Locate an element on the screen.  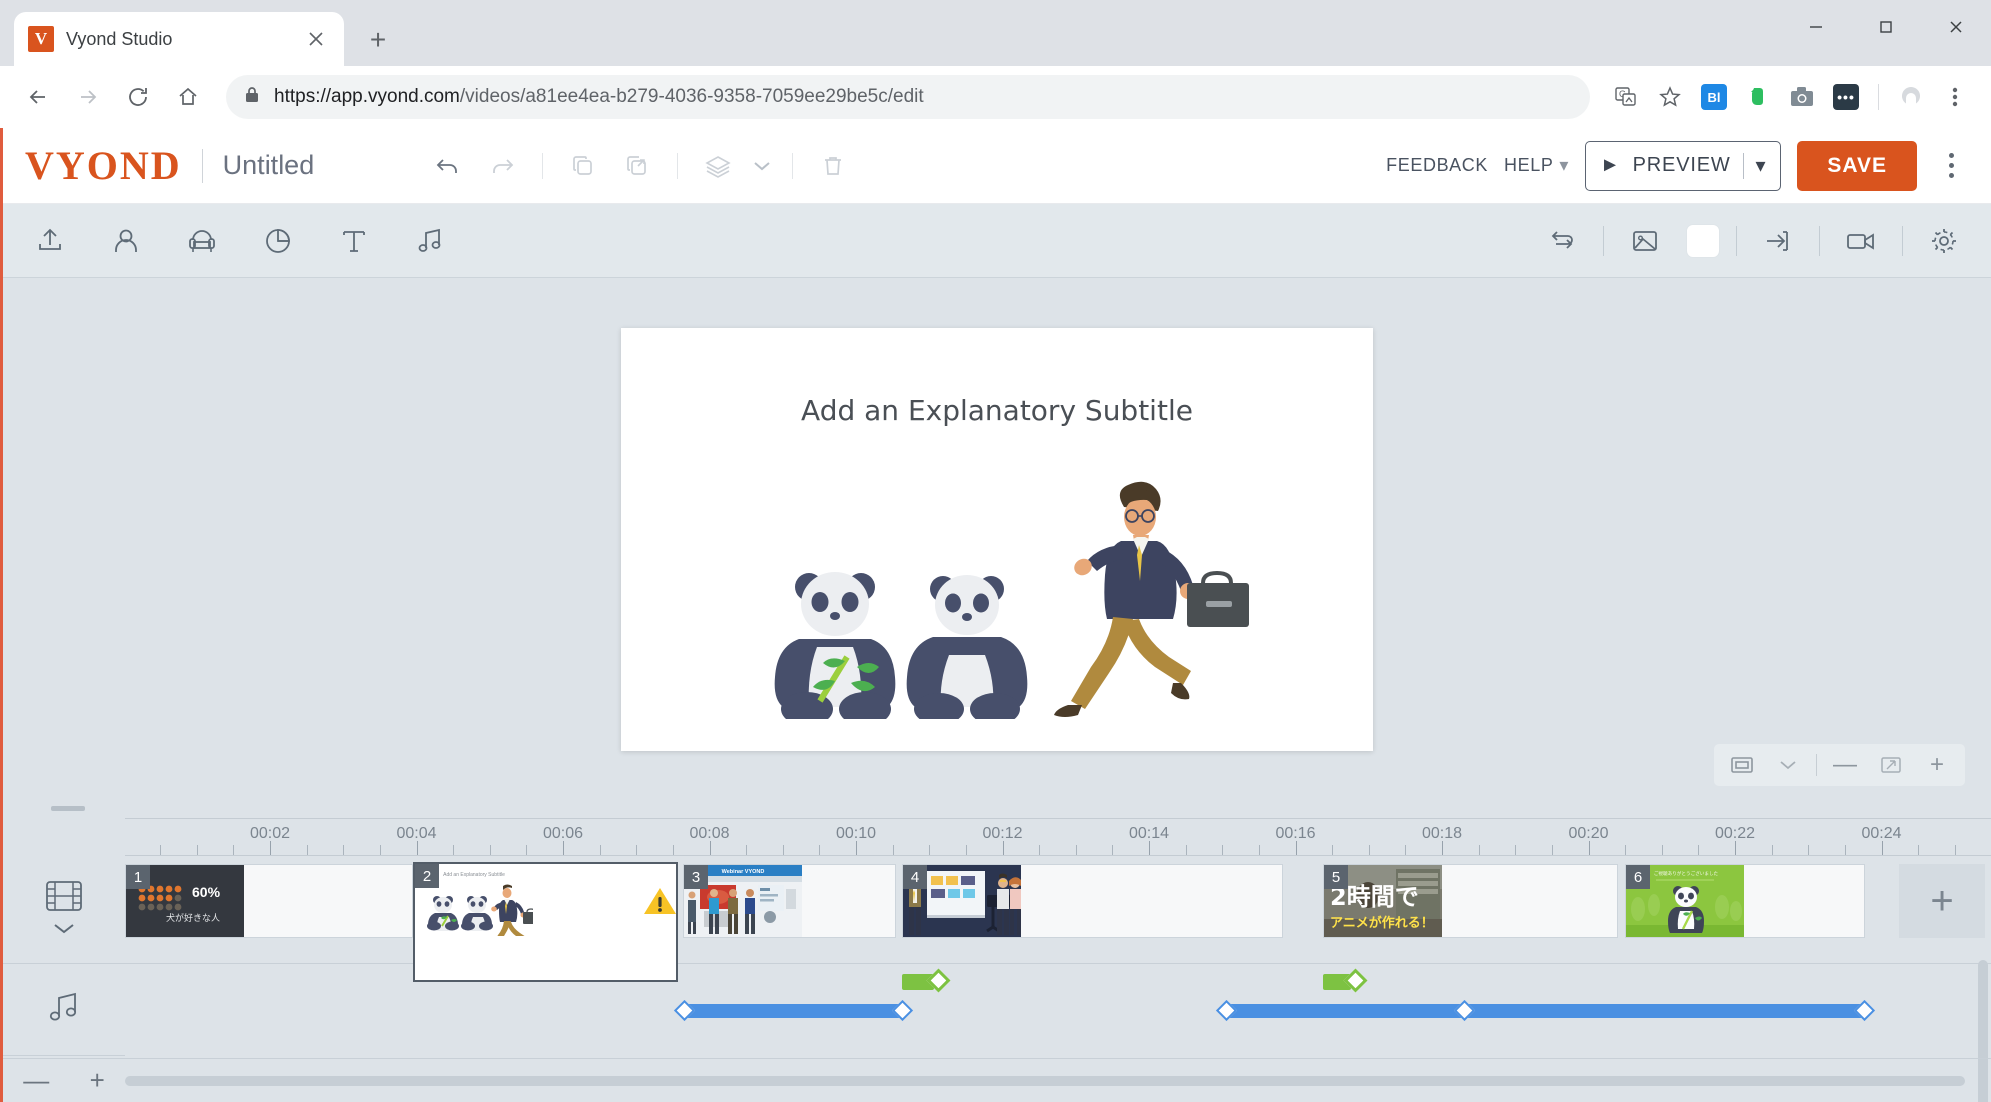
svg-text: 犬が好きな人 is located at coordinates (193, 918).